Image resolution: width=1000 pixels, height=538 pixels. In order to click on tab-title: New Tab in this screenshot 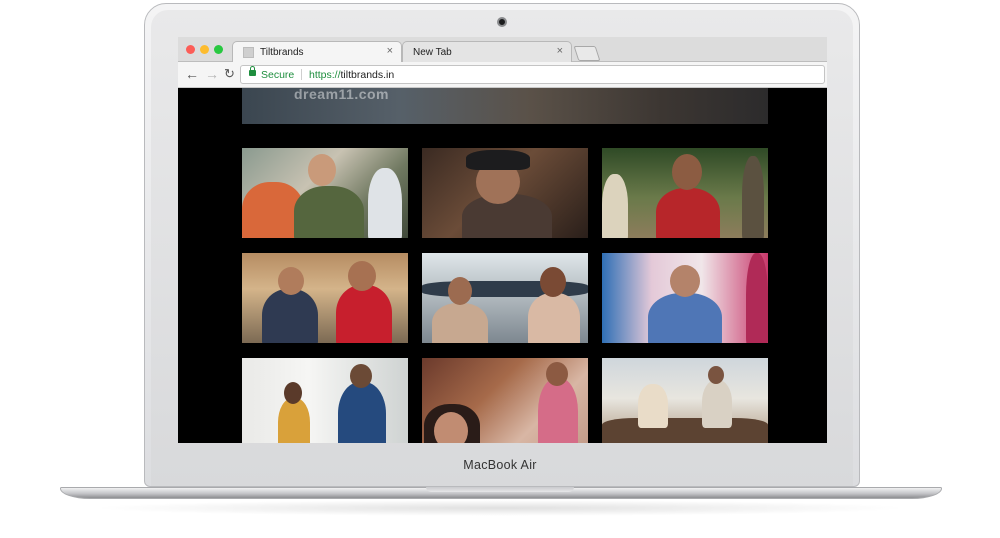, I will do `click(432, 52)`.